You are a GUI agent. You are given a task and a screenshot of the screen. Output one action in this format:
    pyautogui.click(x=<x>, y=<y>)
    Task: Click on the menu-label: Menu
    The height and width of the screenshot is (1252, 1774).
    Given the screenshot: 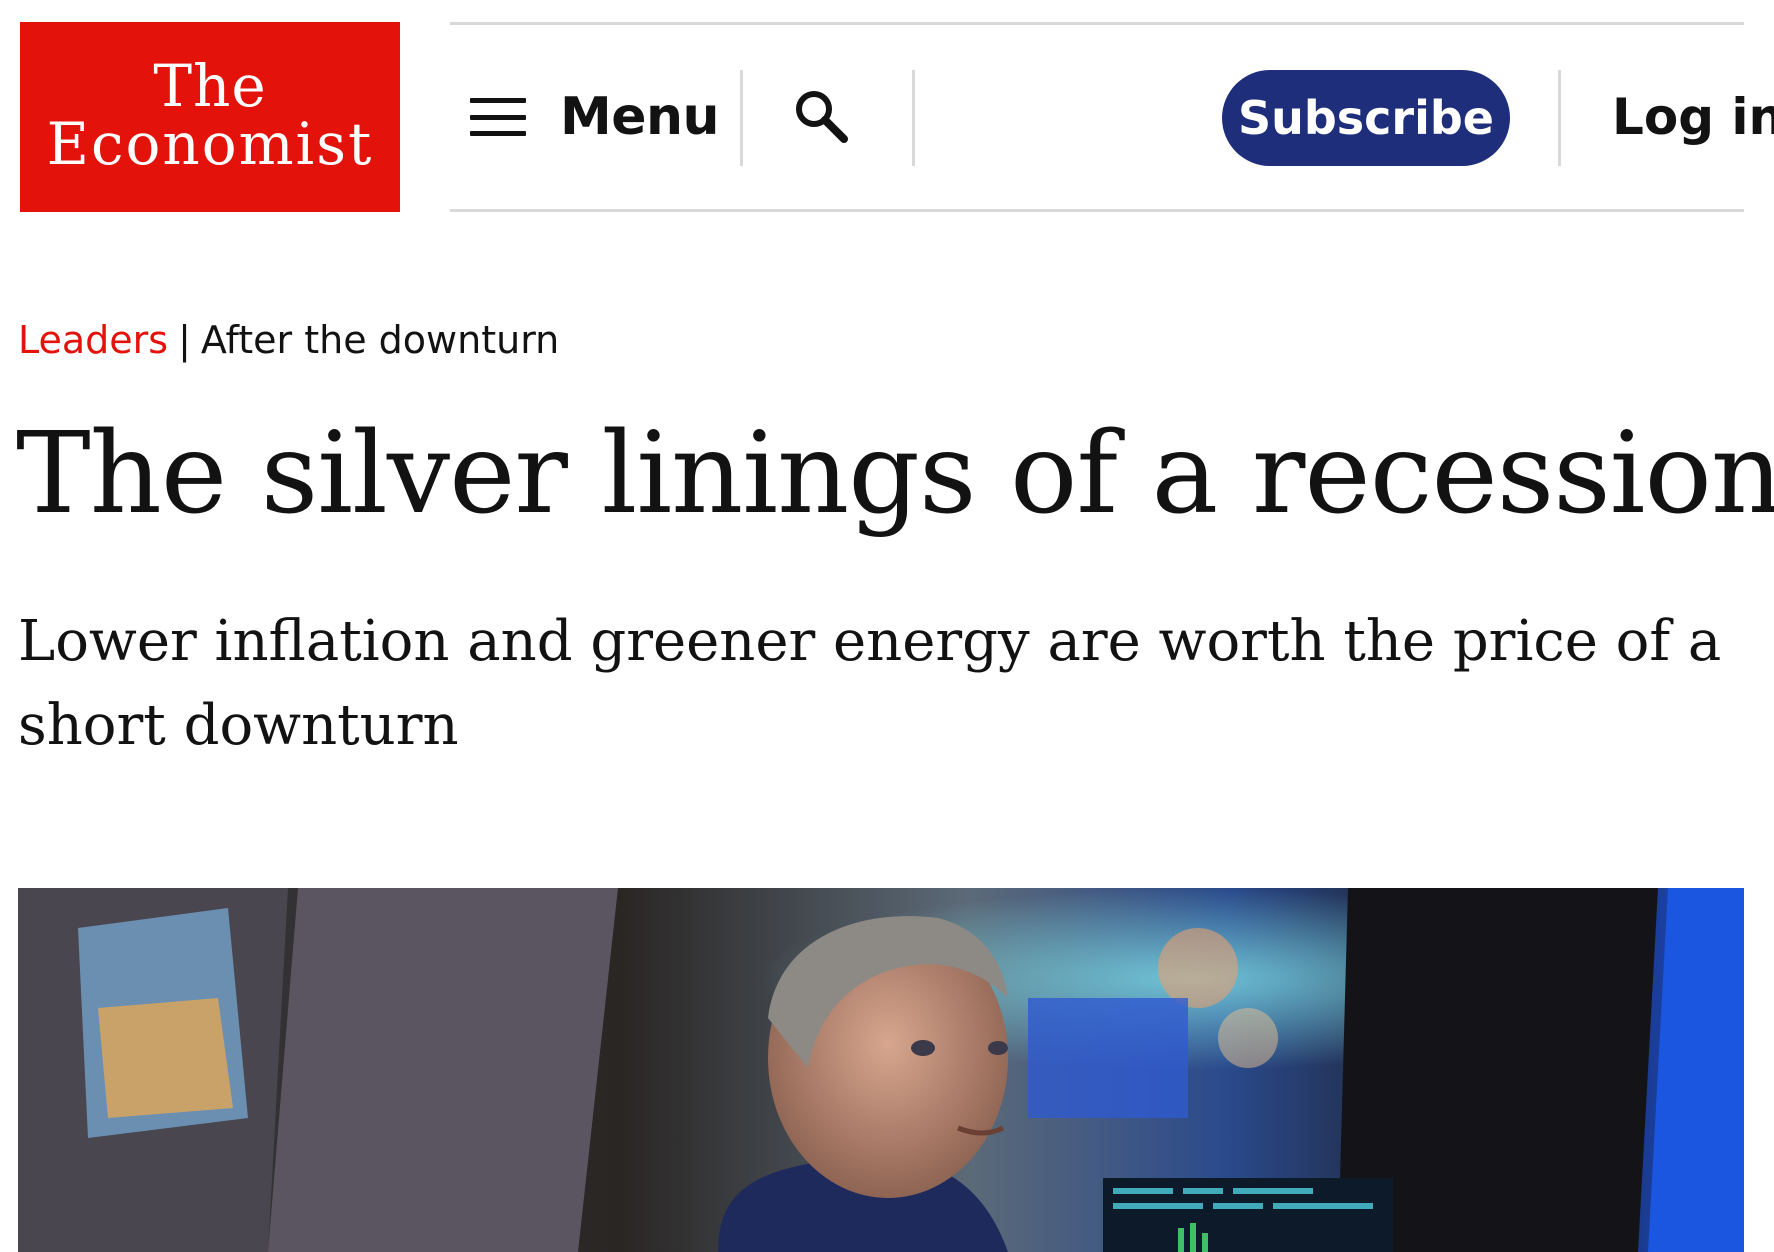 What is the action you would take?
    pyautogui.click(x=640, y=117)
    